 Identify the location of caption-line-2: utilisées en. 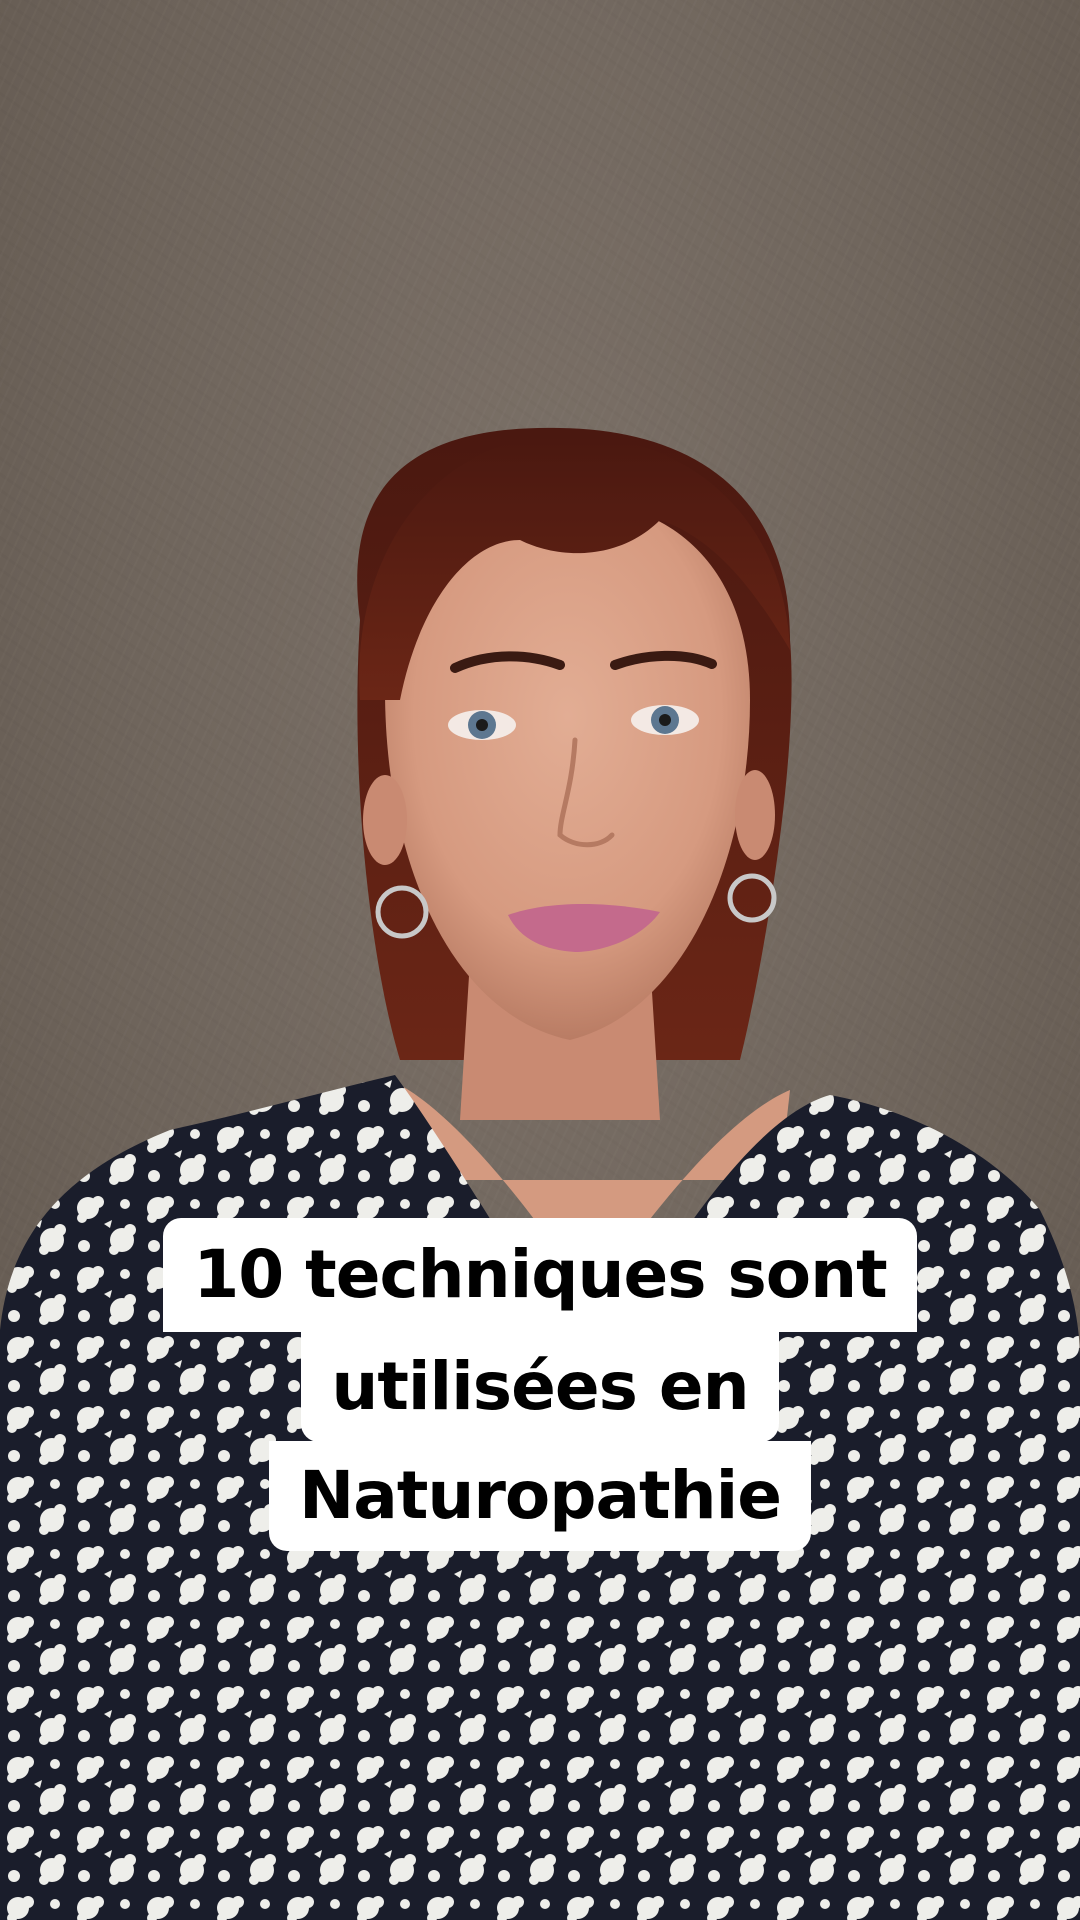
(540, 1387).